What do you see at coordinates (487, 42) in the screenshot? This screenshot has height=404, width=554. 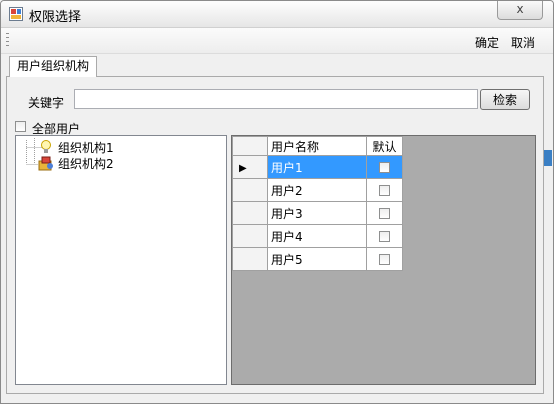 I see `ok-button: 确定` at bounding box center [487, 42].